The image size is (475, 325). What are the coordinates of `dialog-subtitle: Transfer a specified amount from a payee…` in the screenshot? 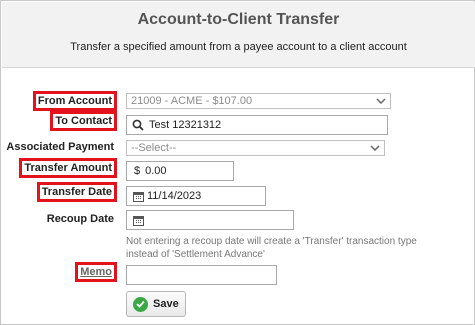 It's located at (238, 47).